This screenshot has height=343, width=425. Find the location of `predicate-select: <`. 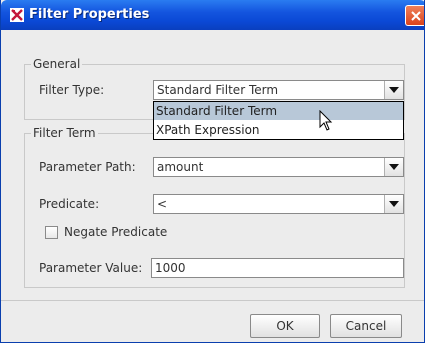

predicate-select: < is located at coordinates (278, 204).